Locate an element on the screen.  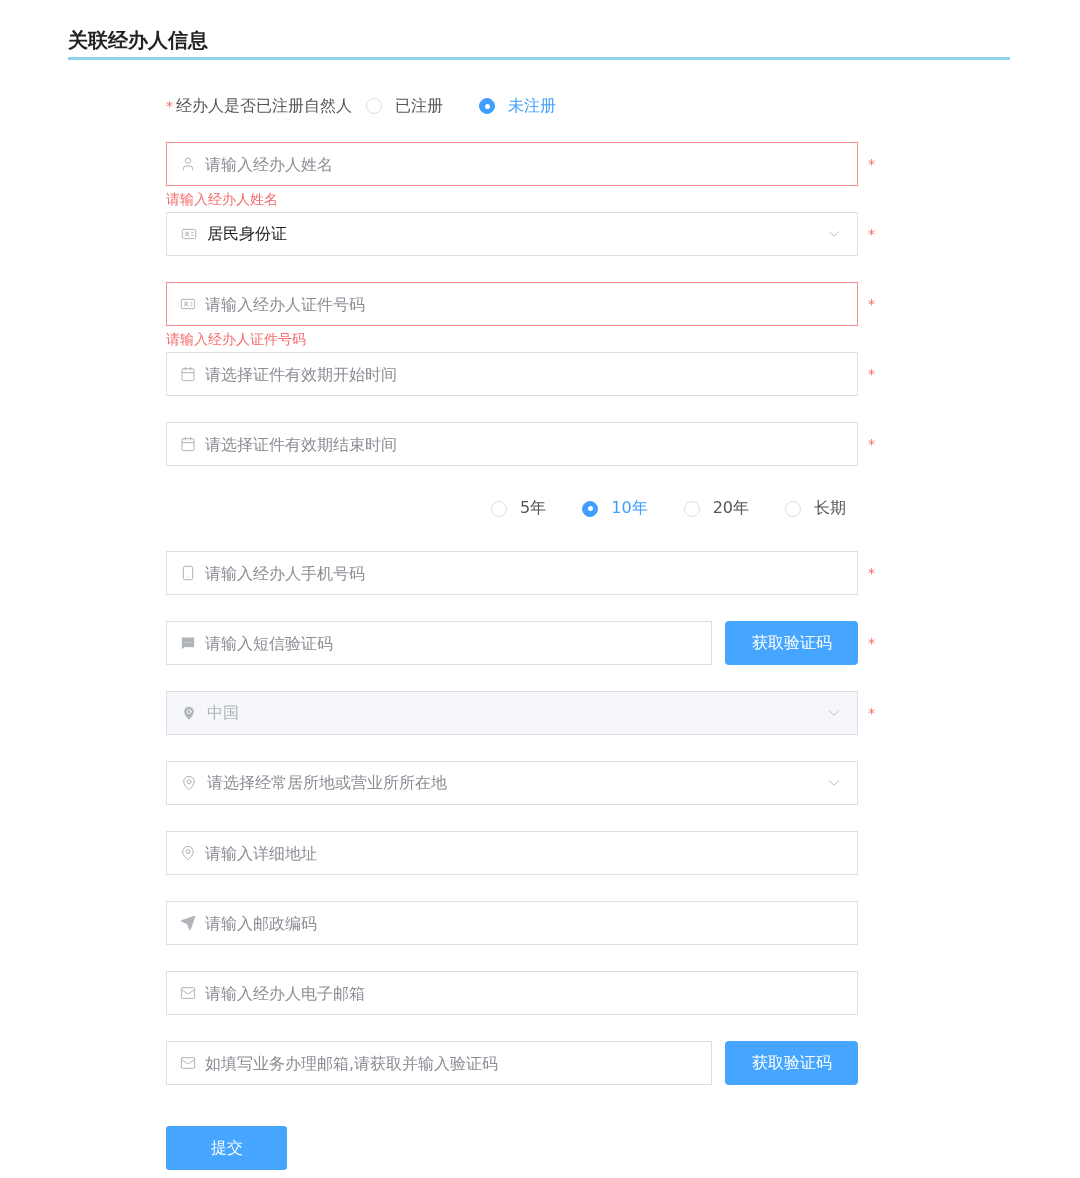
chat-icon is located at coordinates (188, 643).